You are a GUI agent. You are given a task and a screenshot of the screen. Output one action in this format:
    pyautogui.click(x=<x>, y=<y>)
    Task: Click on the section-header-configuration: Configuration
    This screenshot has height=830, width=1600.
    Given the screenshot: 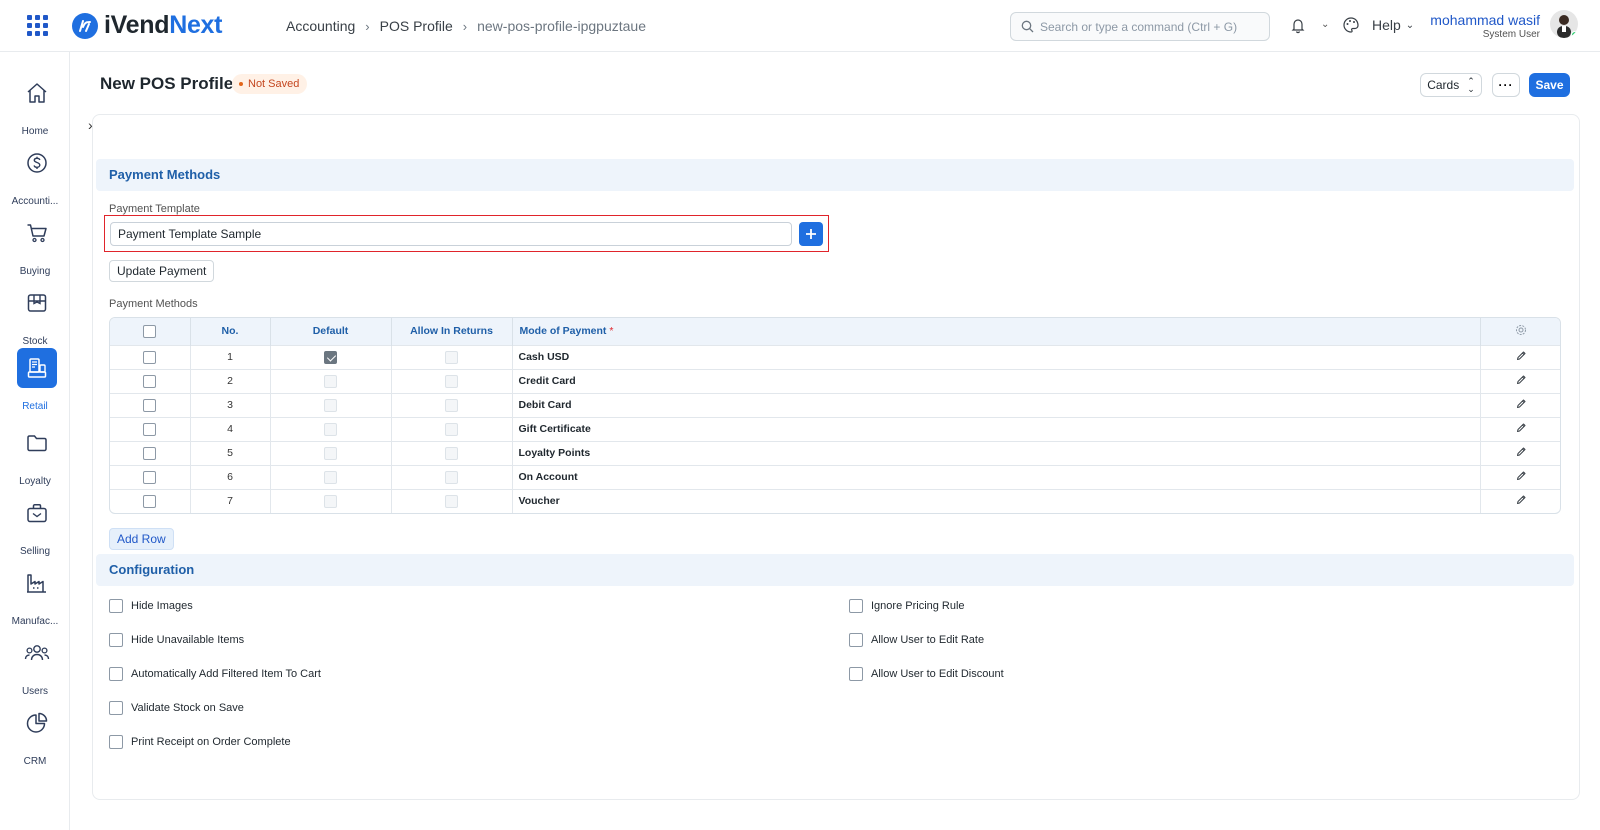 What is the action you would take?
    pyautogui.click(x=835, y=570)
    